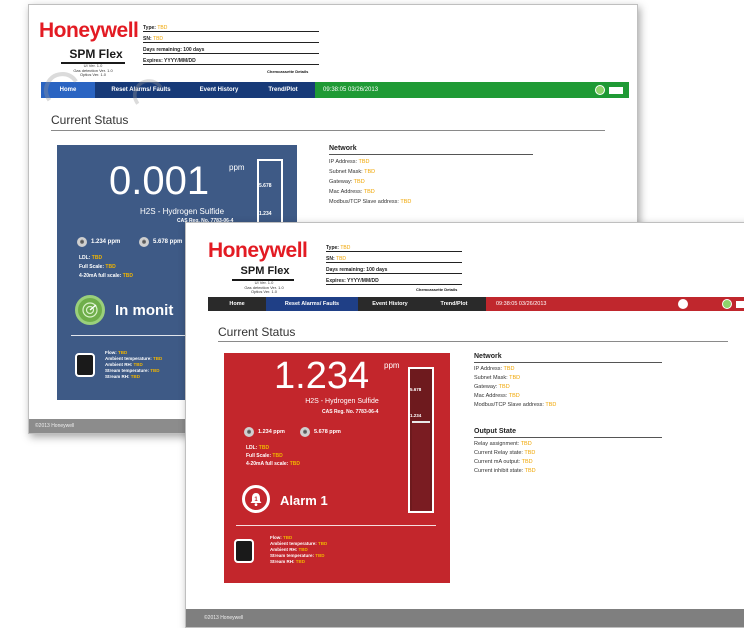 This screenshot has width=744, height=628. I want to click on expires-line: Expires: YYYY/MM/DD, so click(231, 61).